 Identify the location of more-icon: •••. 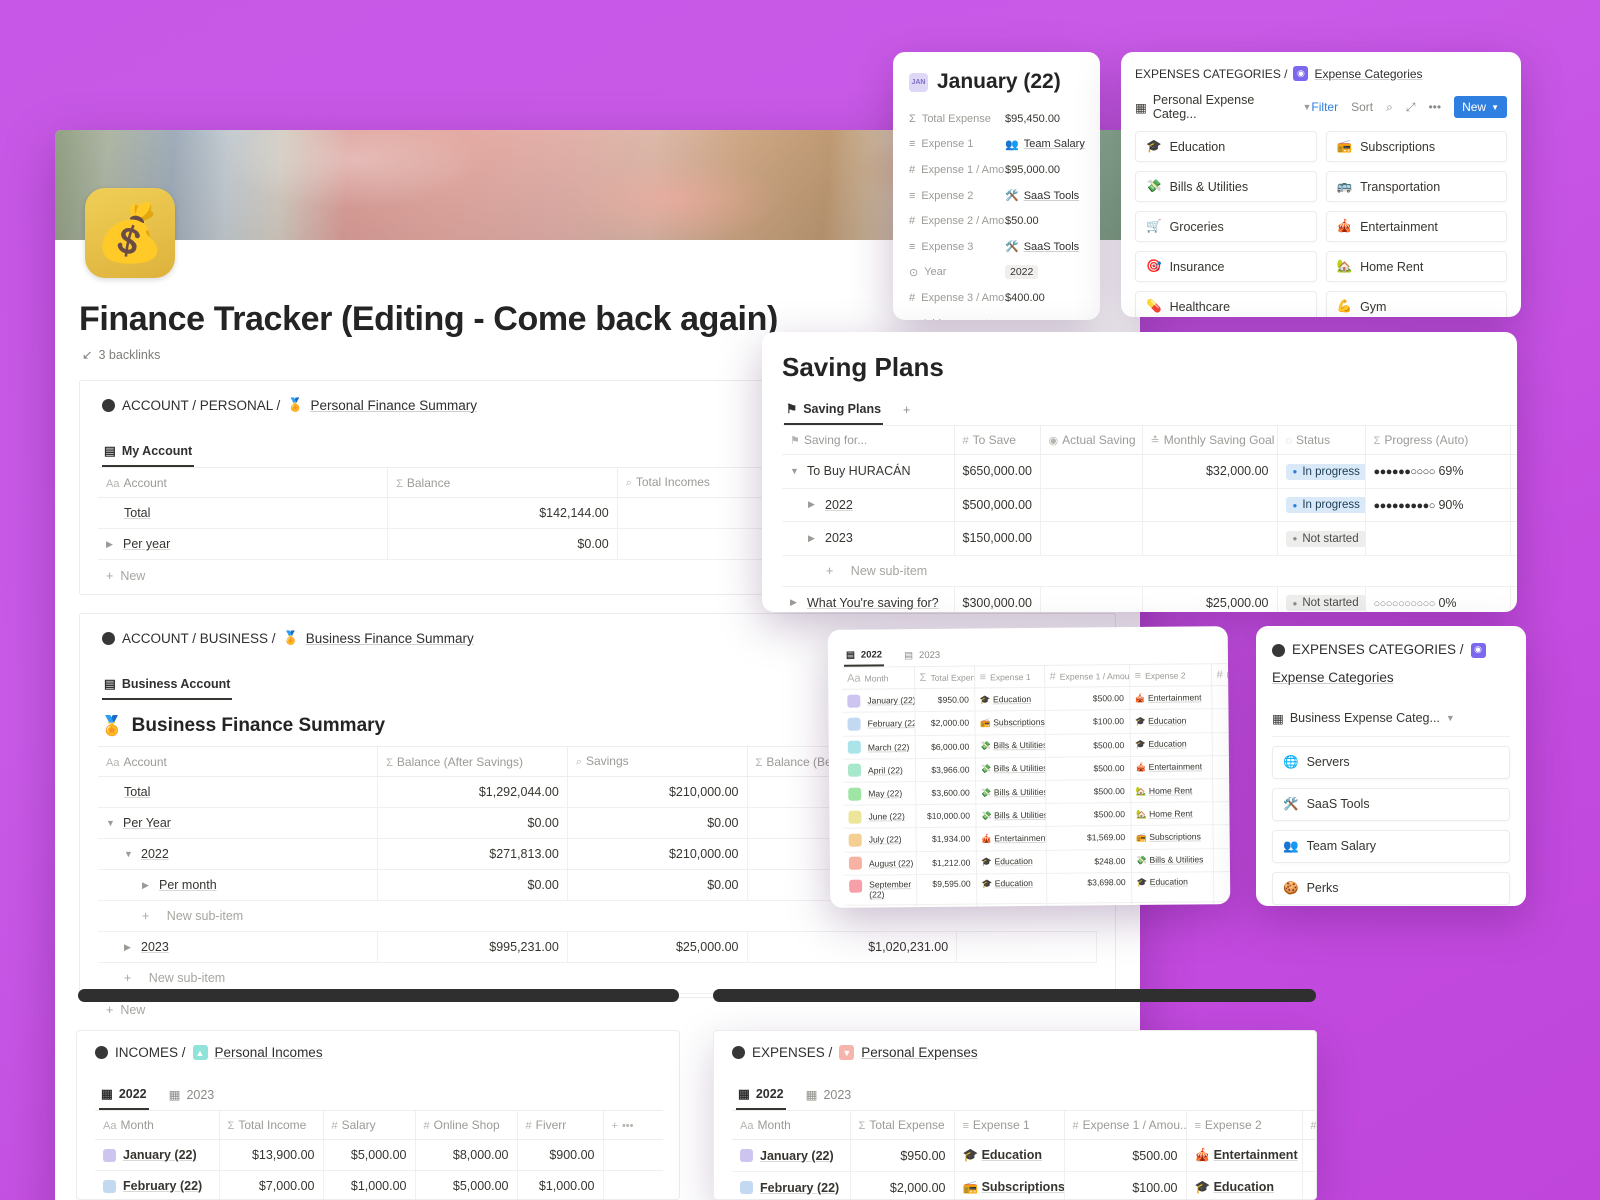
(1434, 107).